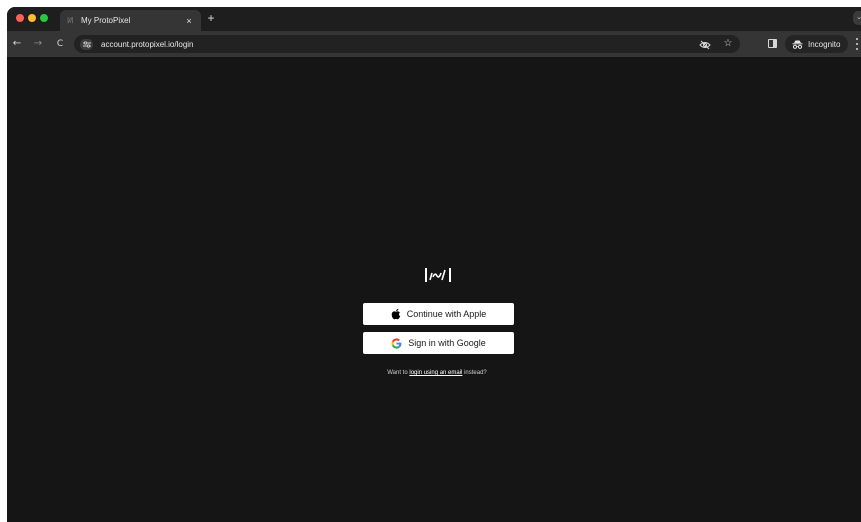 This screenshot has height=522, width=861. I want to click on eye-off-icon, so click(705, 44).